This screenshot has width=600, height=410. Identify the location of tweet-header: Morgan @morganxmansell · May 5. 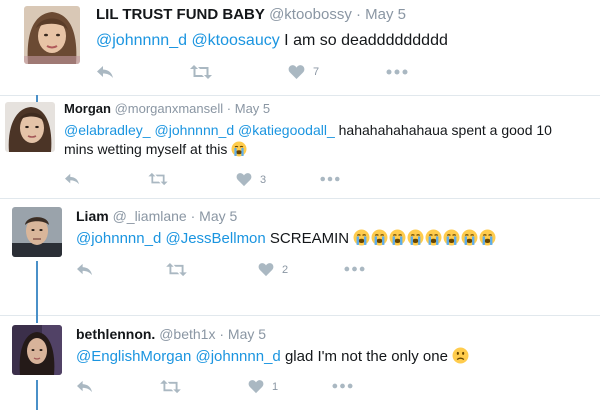
(167, 108).